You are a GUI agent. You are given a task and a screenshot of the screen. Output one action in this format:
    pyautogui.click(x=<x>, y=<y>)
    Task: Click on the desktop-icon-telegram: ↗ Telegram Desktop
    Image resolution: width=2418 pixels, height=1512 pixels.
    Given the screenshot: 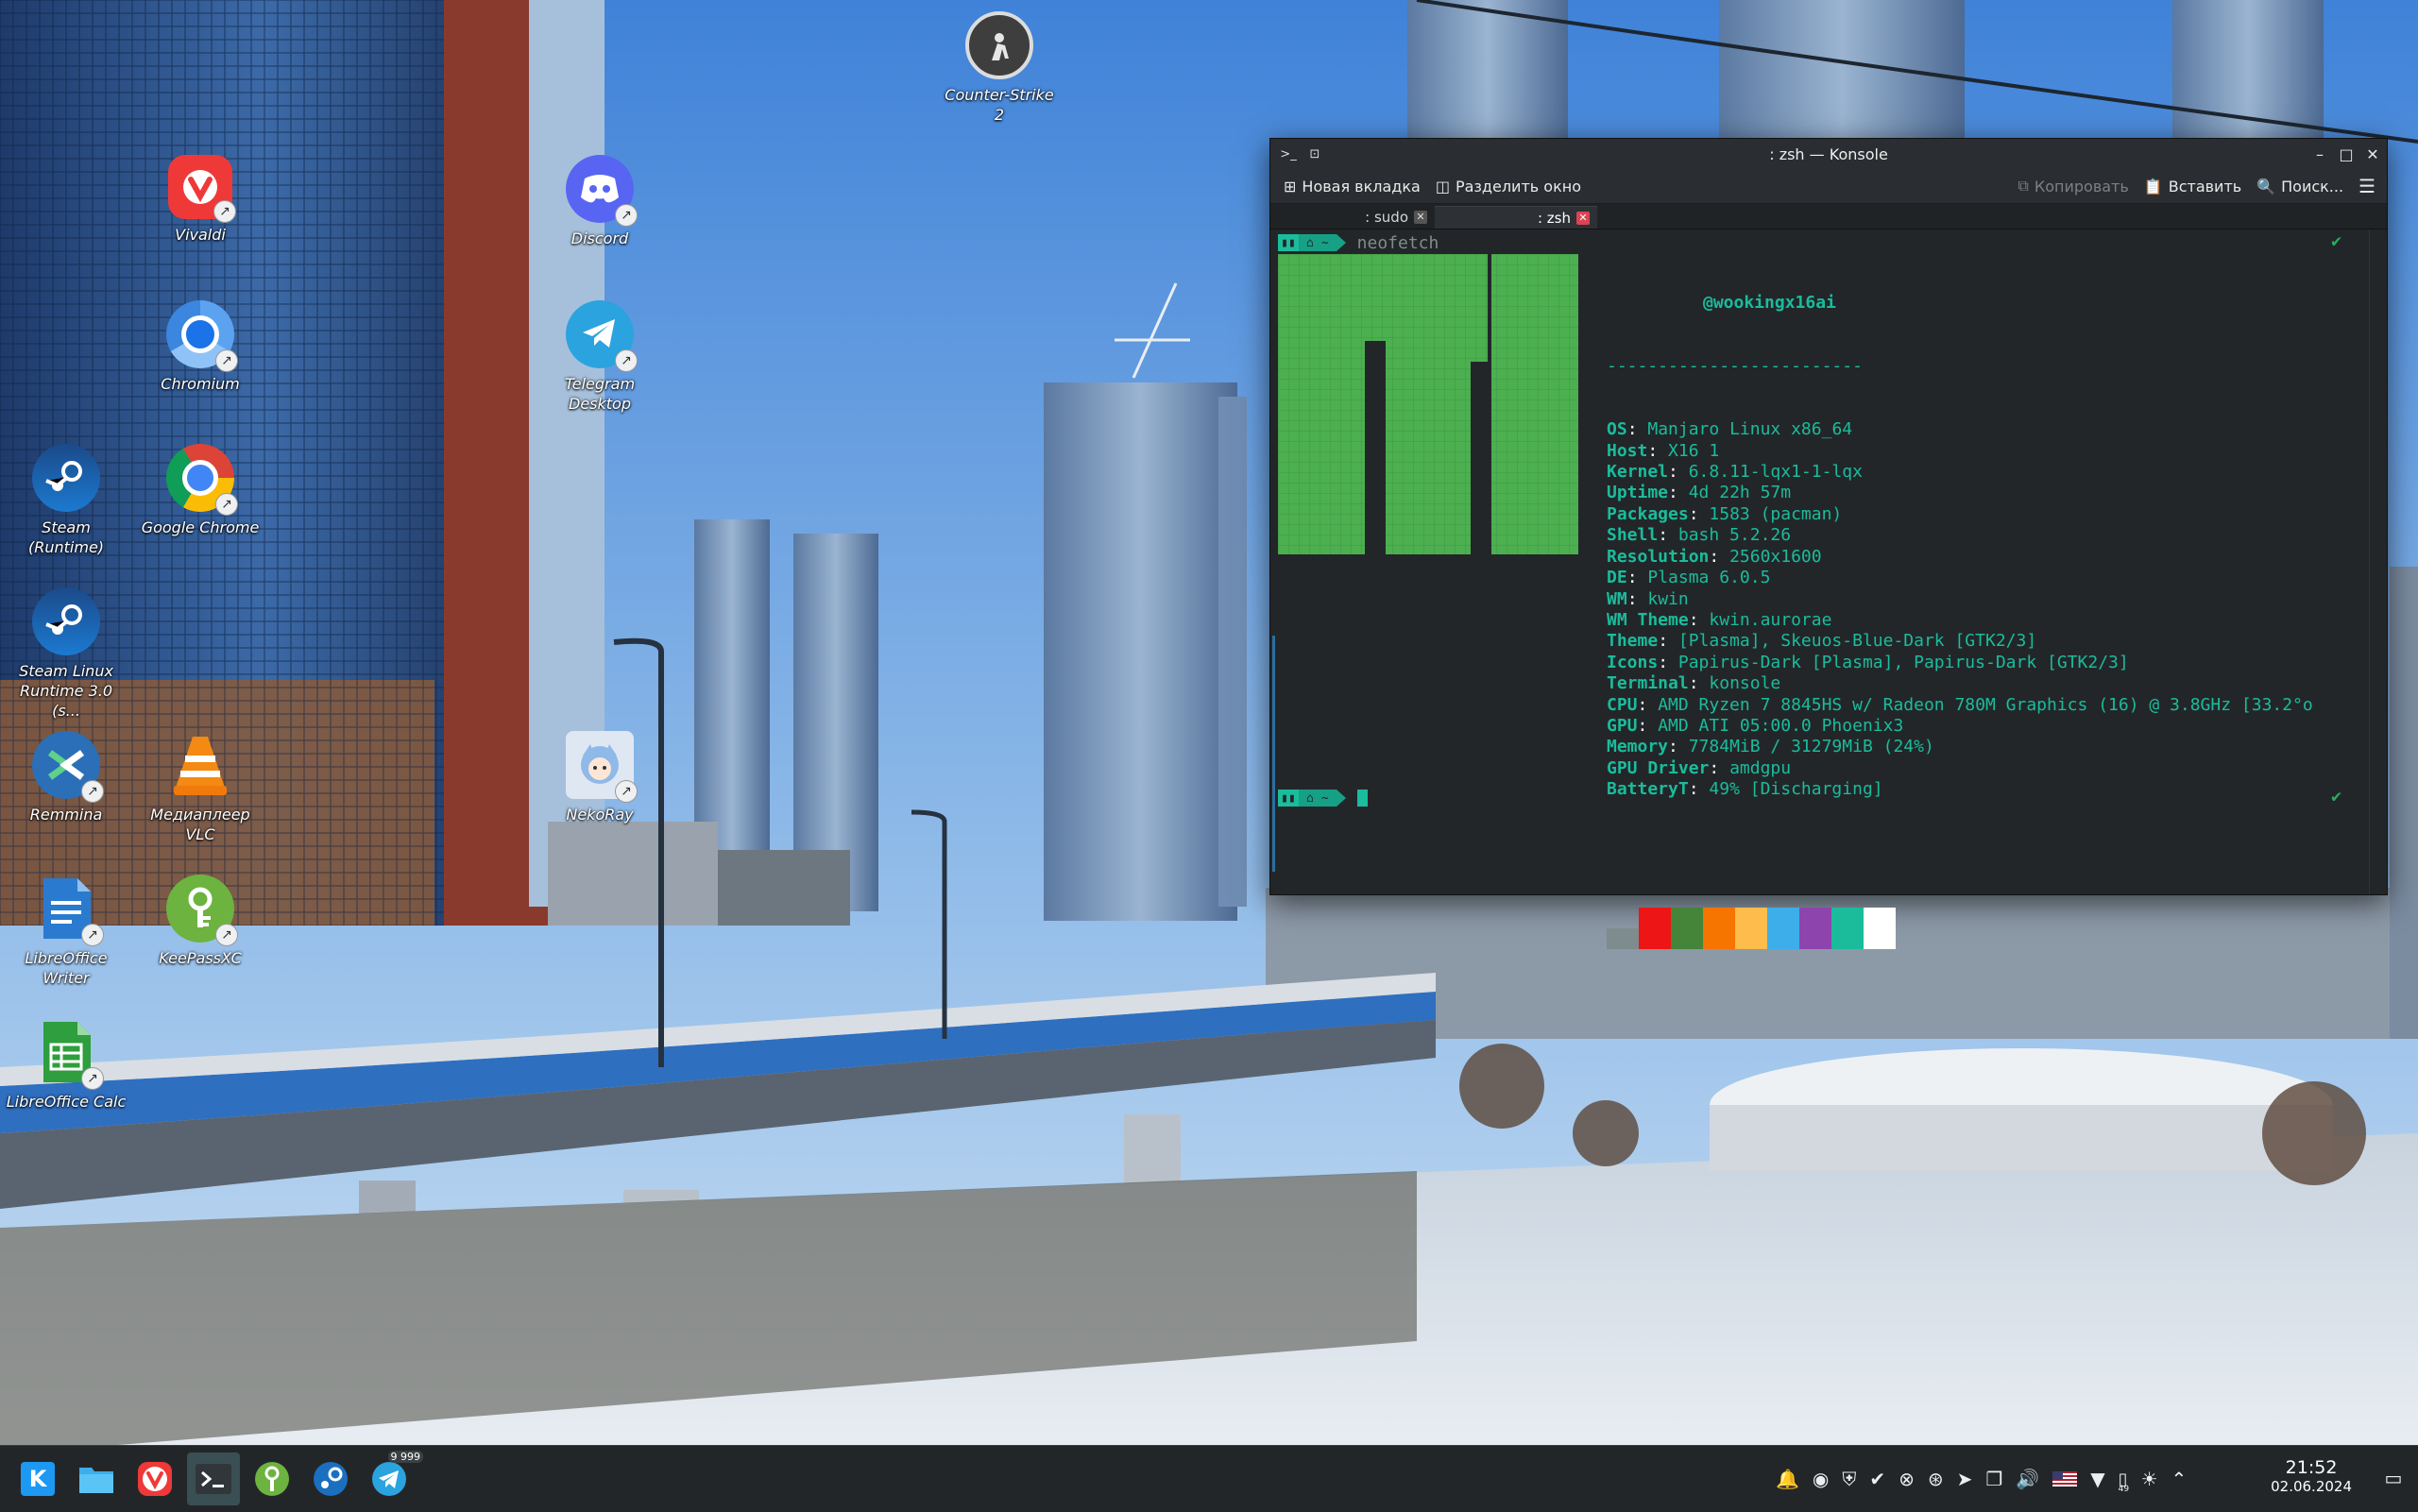 What is the action you would take?
    pyautogui.click(x=599, y=357)
    